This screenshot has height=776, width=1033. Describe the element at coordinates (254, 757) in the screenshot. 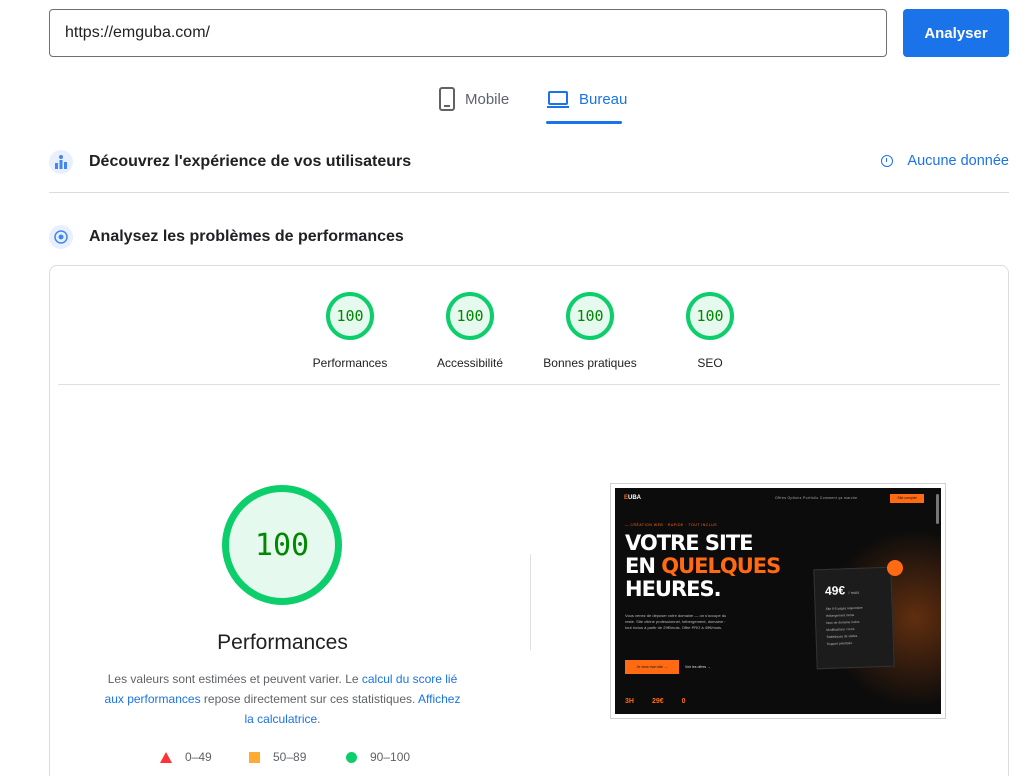

I see `average-square-icon` at that location.